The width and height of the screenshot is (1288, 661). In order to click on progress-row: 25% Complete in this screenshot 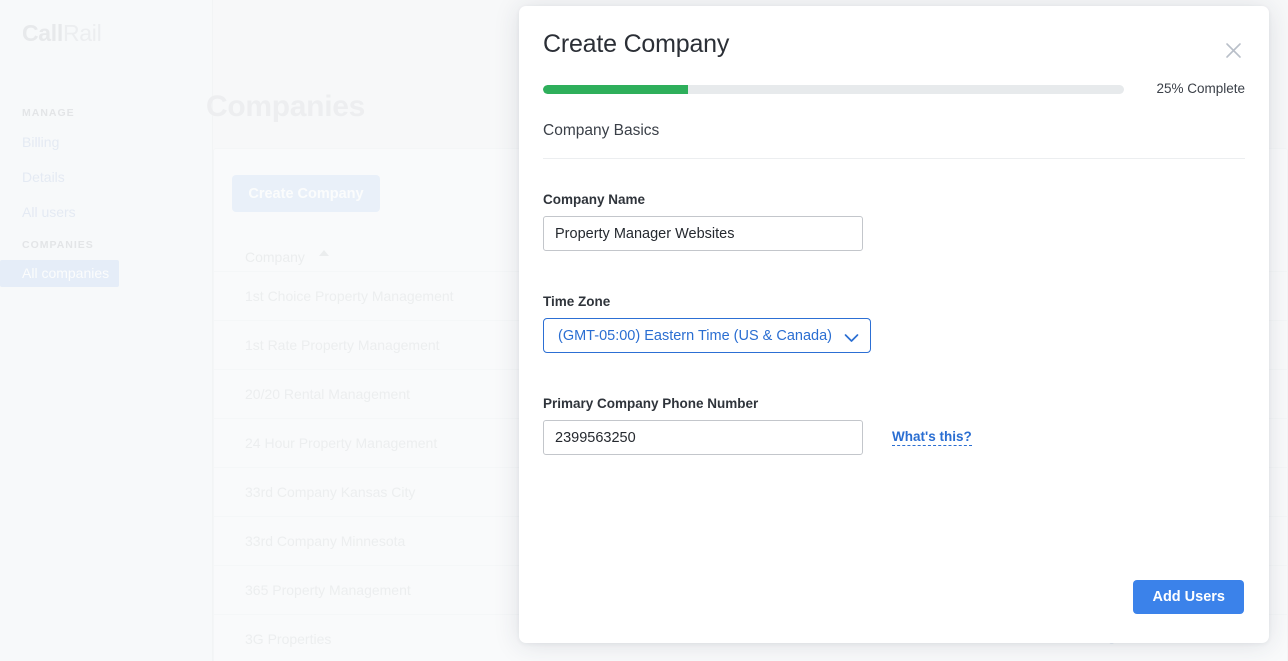, I will do `click(894, 89)`.